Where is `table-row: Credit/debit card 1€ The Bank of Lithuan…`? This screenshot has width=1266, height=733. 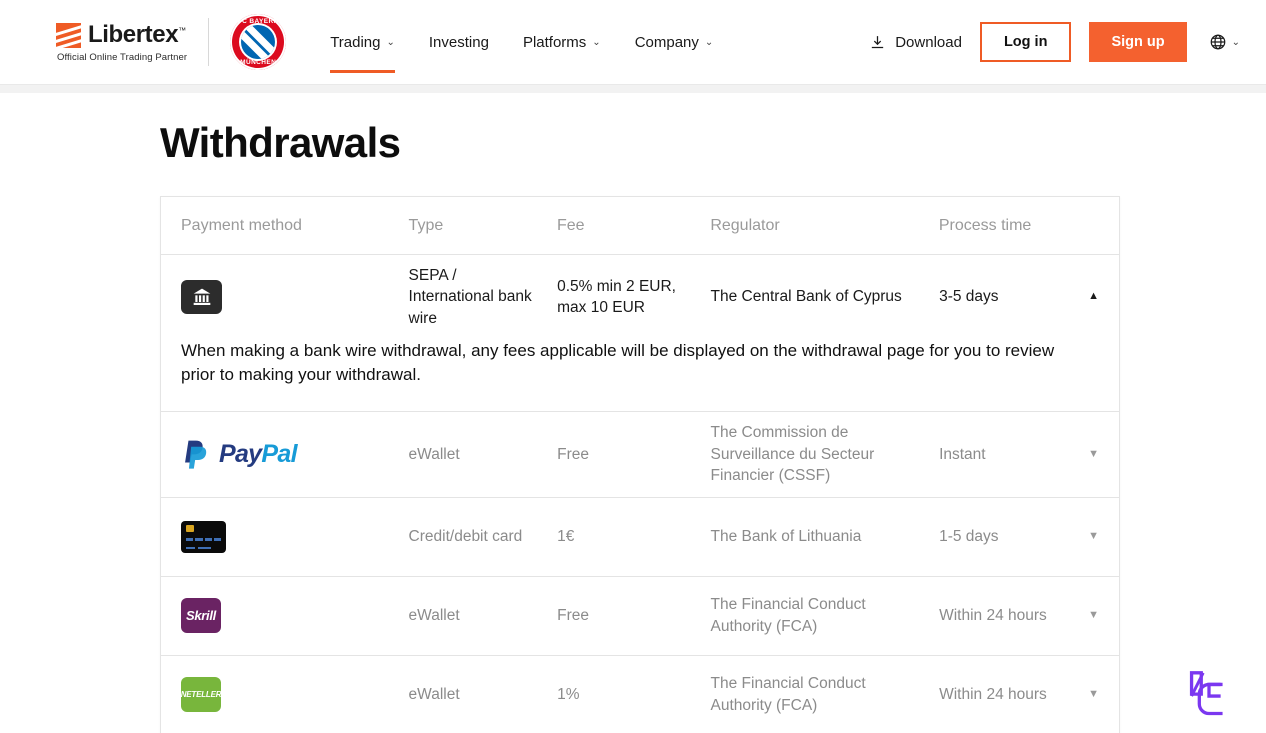 table-row: Credit/debit card 1€ The Bank of Lithuan… is located at coordinates (640, 537).